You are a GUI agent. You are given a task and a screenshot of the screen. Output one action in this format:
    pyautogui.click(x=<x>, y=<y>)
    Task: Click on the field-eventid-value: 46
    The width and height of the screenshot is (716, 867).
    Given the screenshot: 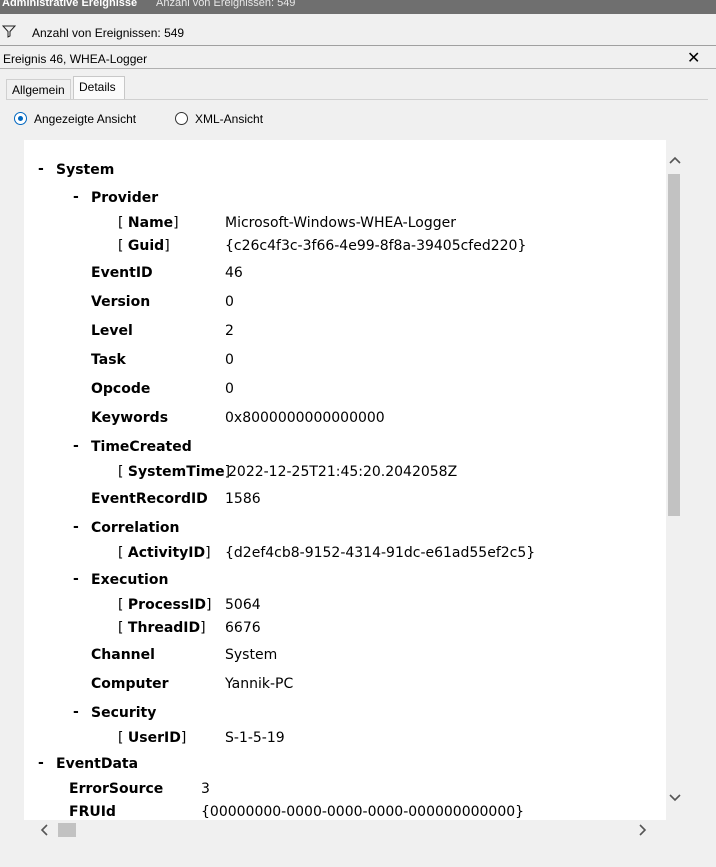 What is the action you would take?
    pyautogui.click(x=234, y=273)
    